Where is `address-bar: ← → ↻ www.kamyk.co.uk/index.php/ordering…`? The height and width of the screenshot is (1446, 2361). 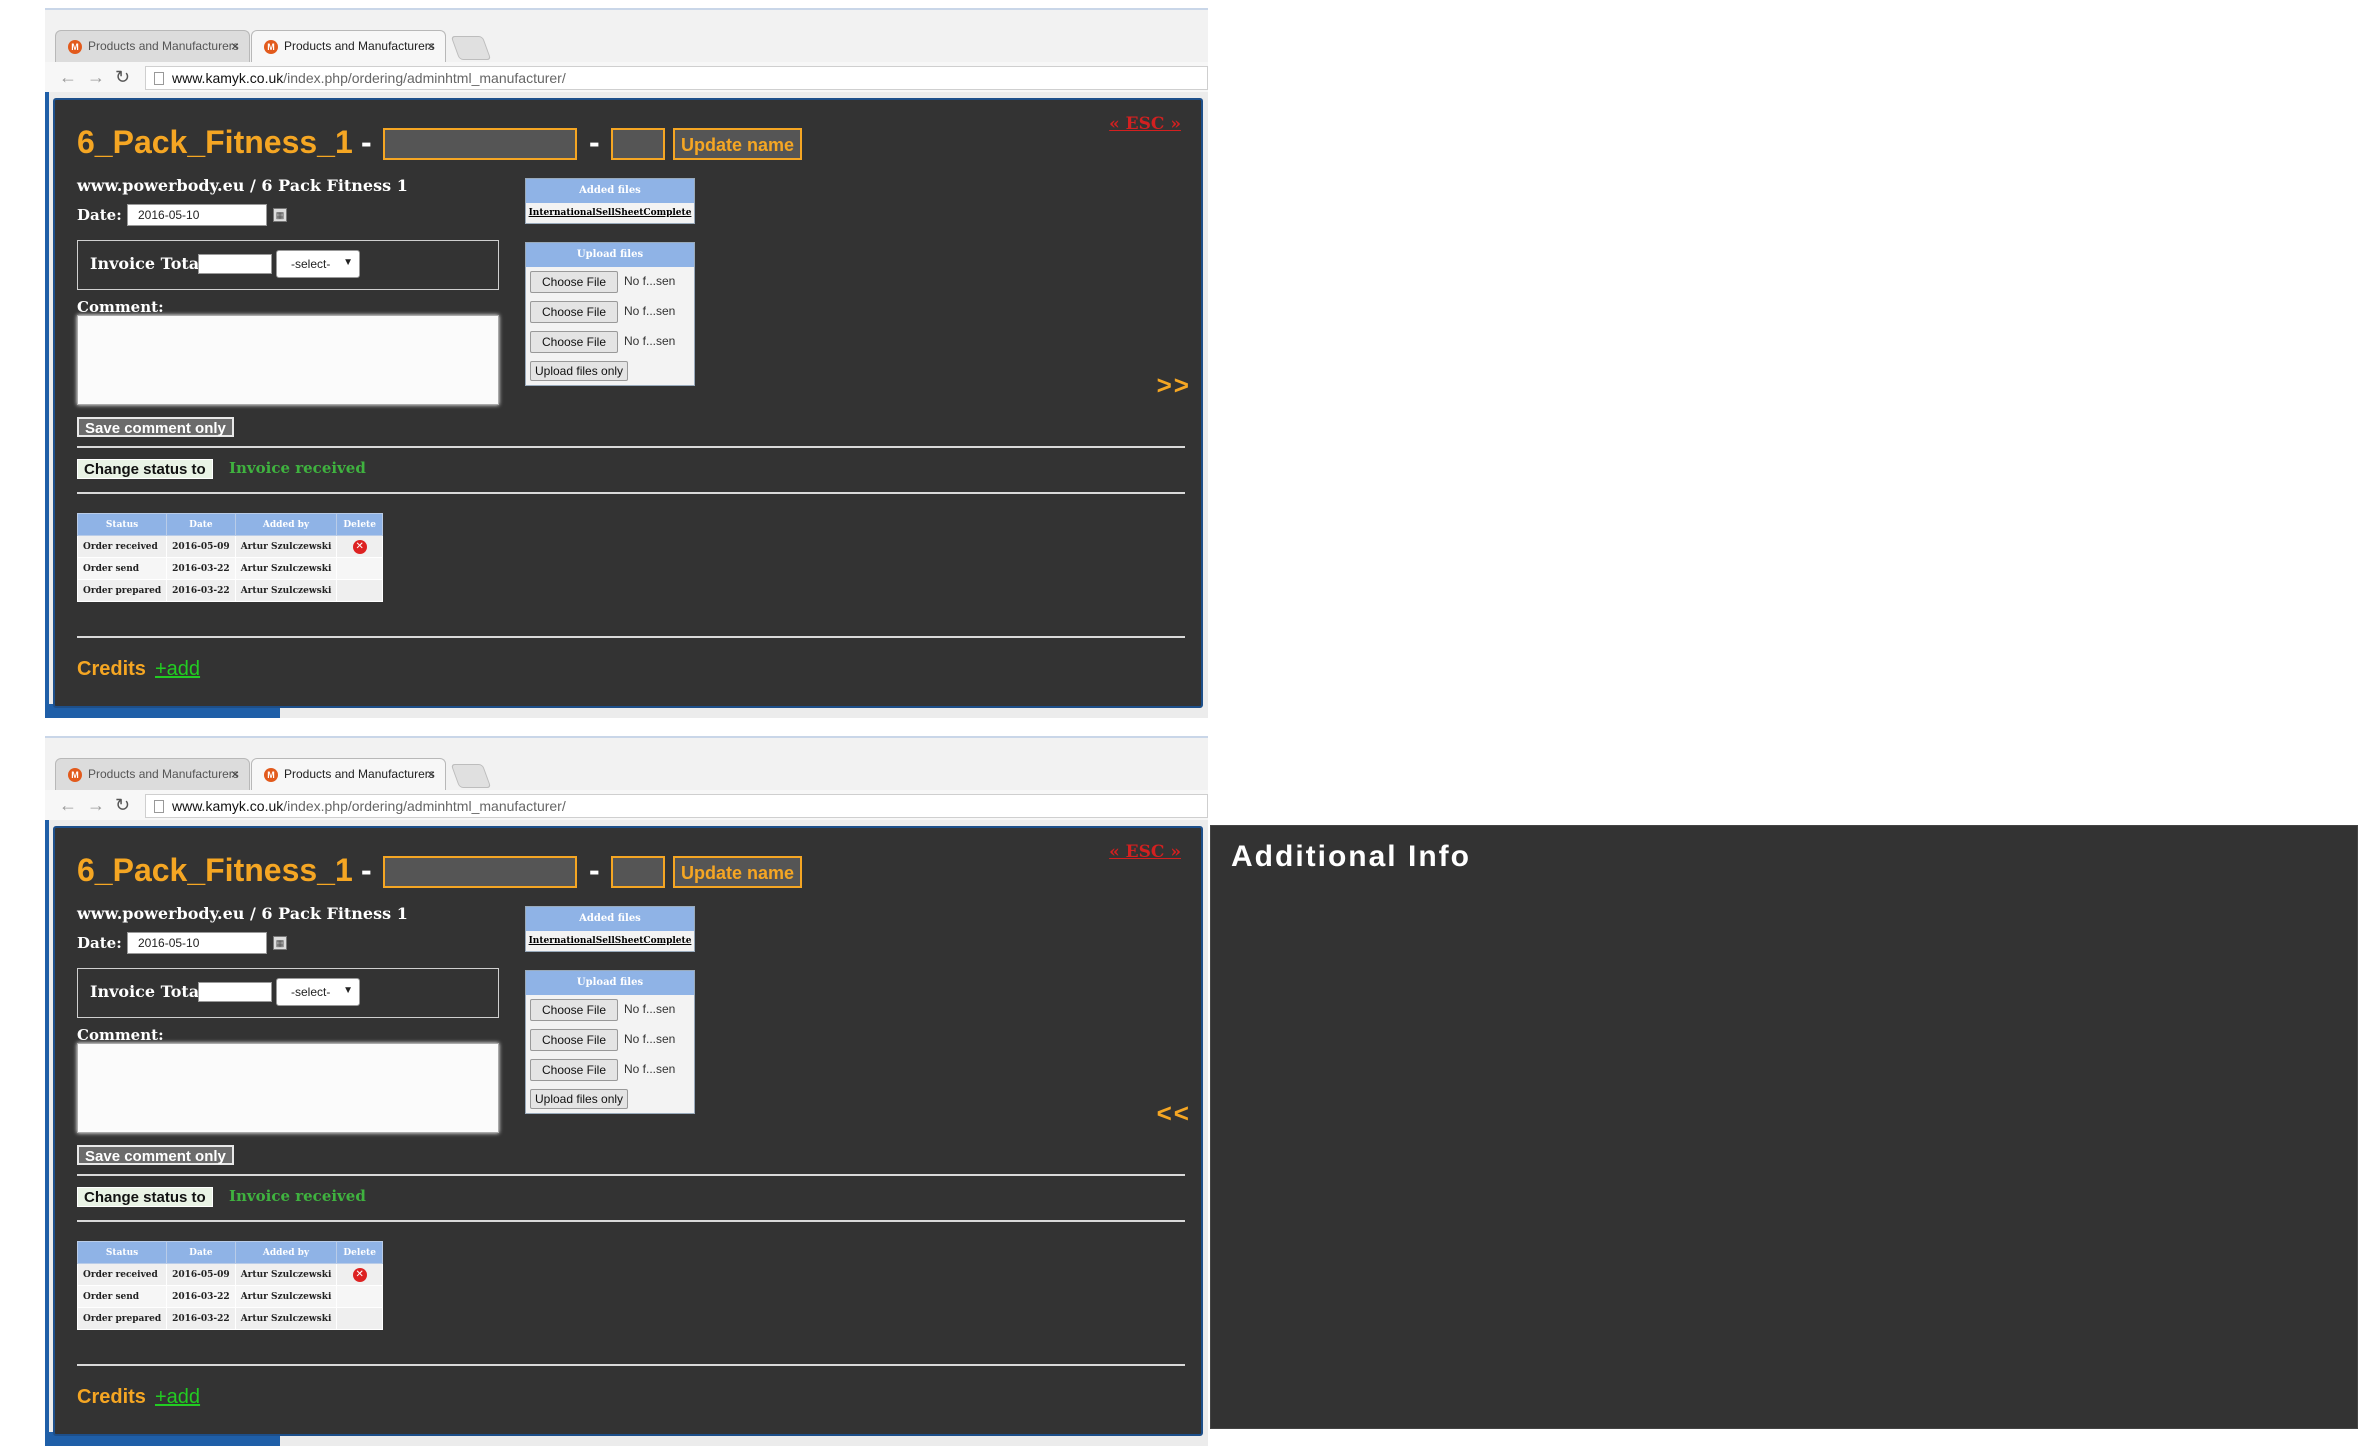 address-bar: ← → ↻ www.kamyk.co.uk/index.php/ordering… is located at coordinates (626, 78).